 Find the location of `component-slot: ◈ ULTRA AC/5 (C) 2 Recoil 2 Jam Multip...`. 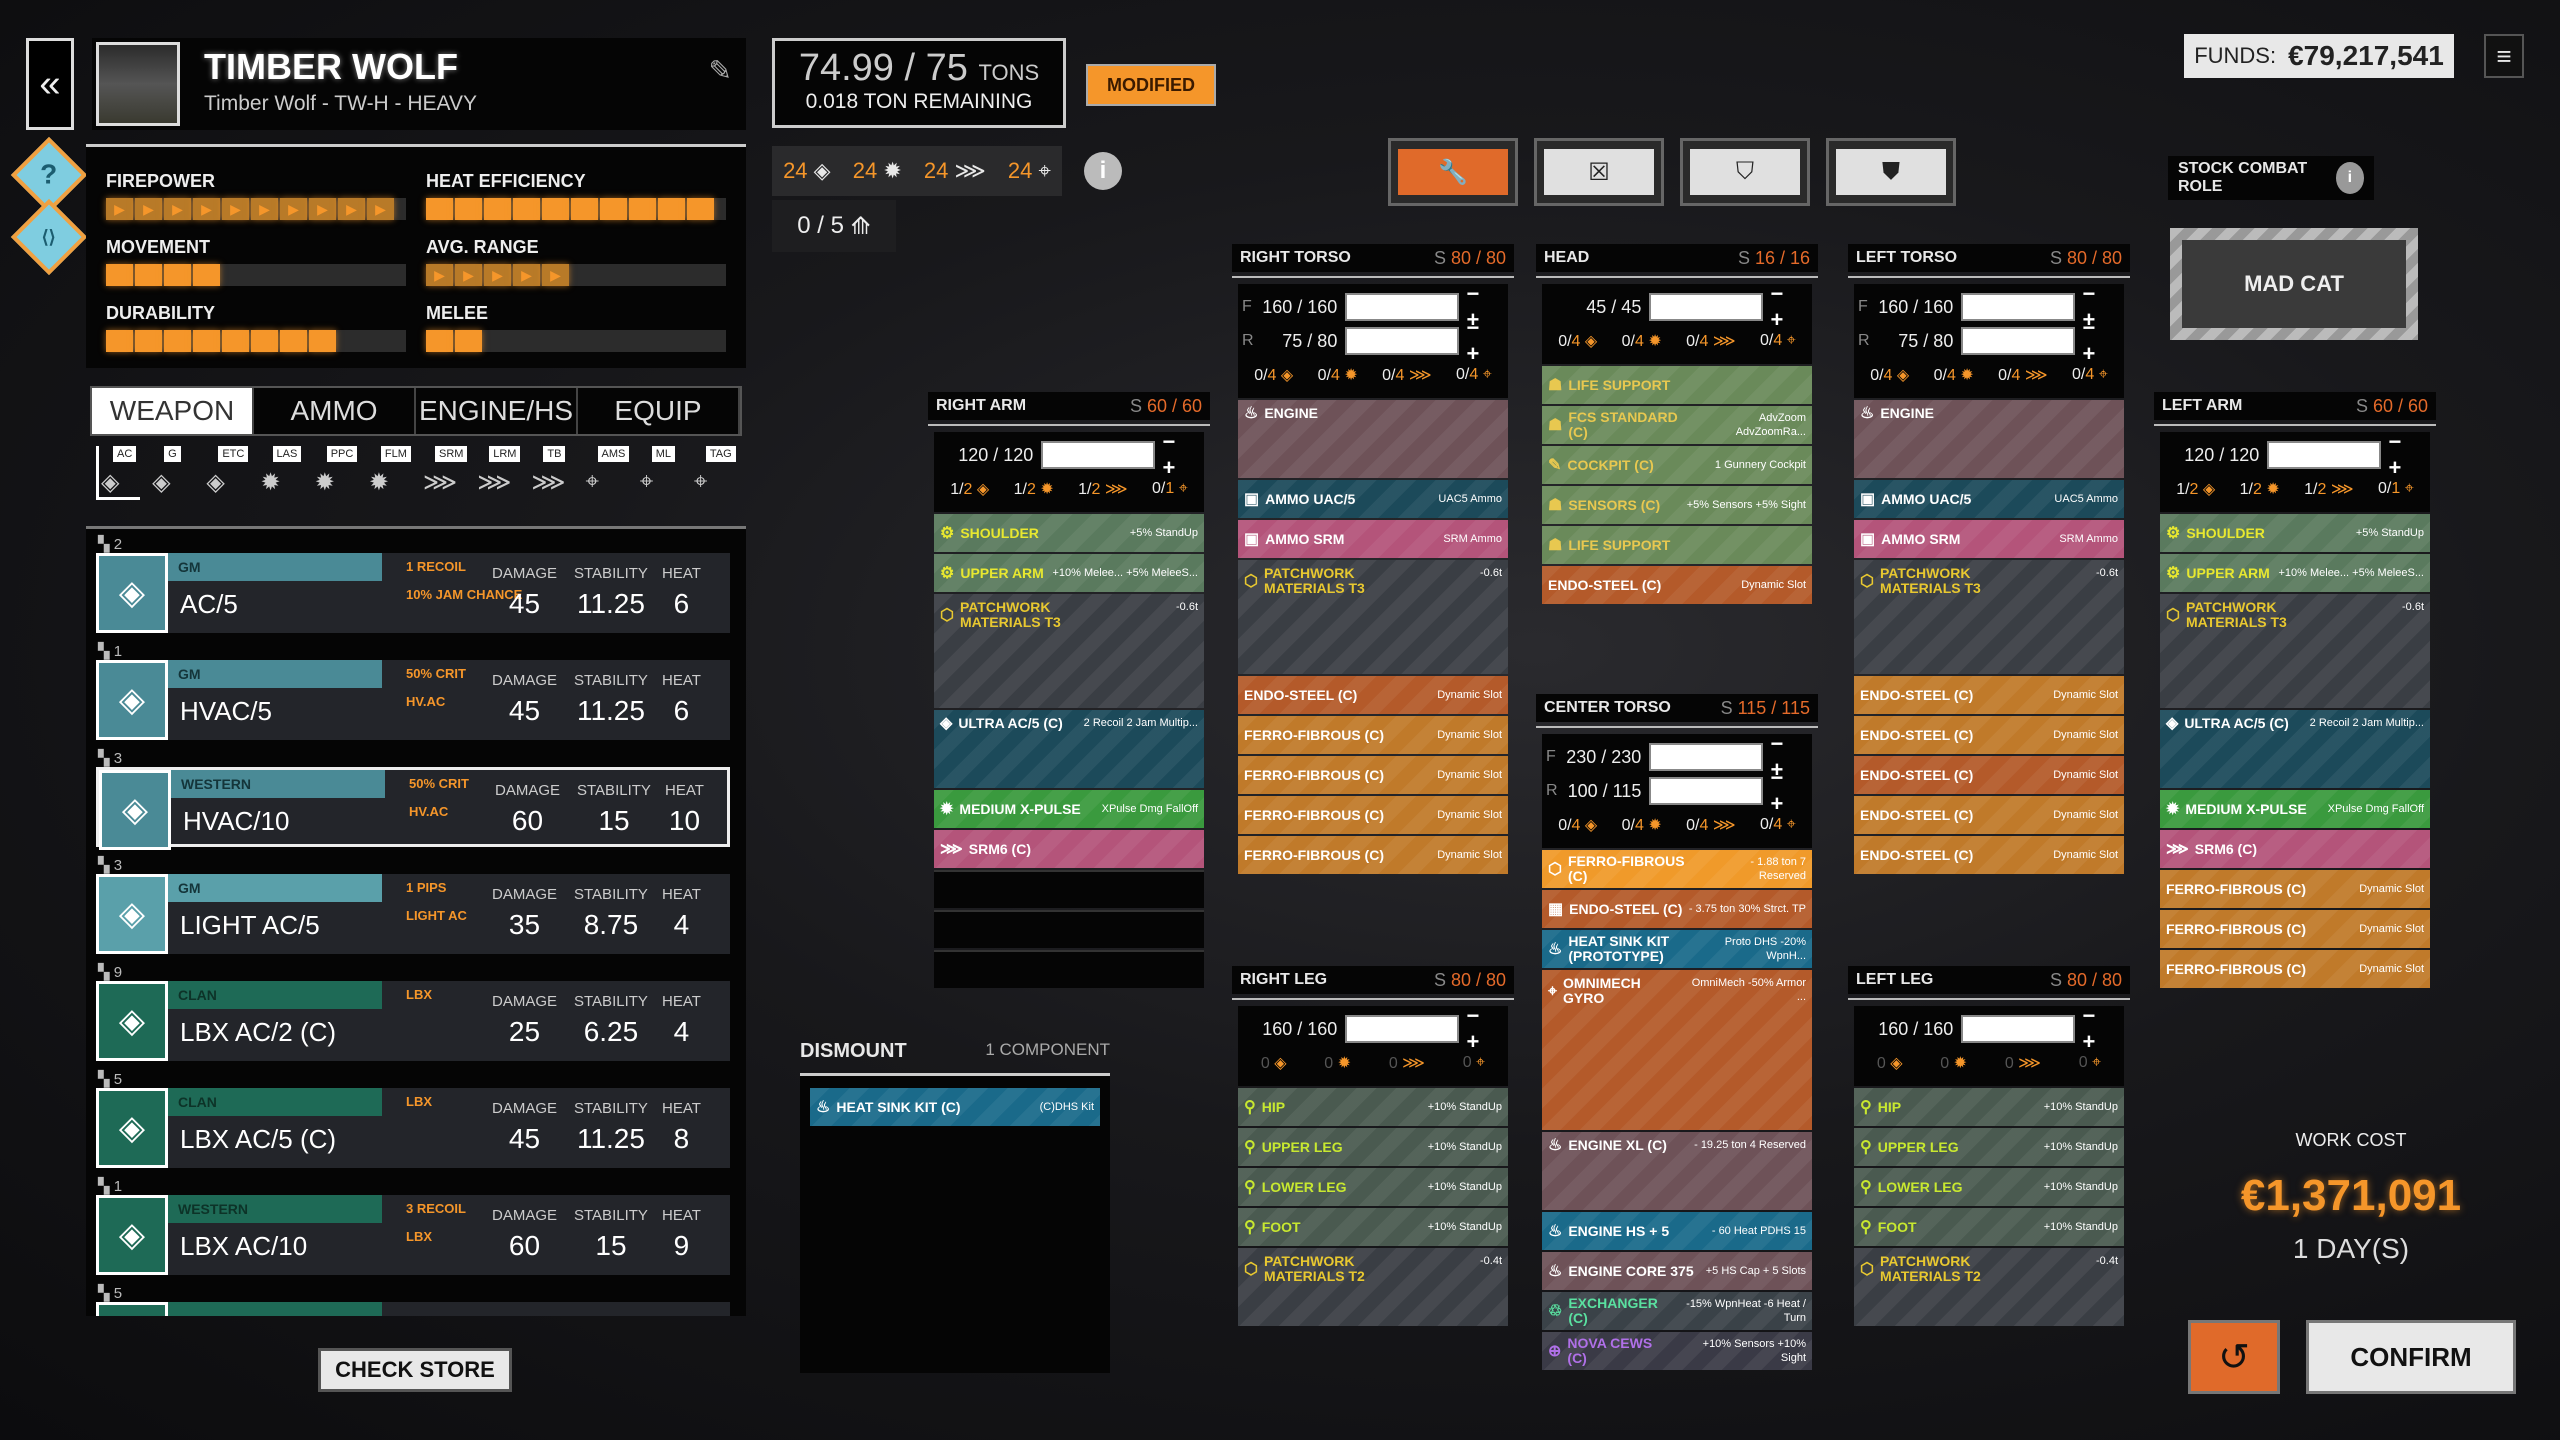

component-slot: ◈ ULTRA AC/5 (C) 2 Recoil 2 Jam Multip... is located at coordinates (1069, 749).